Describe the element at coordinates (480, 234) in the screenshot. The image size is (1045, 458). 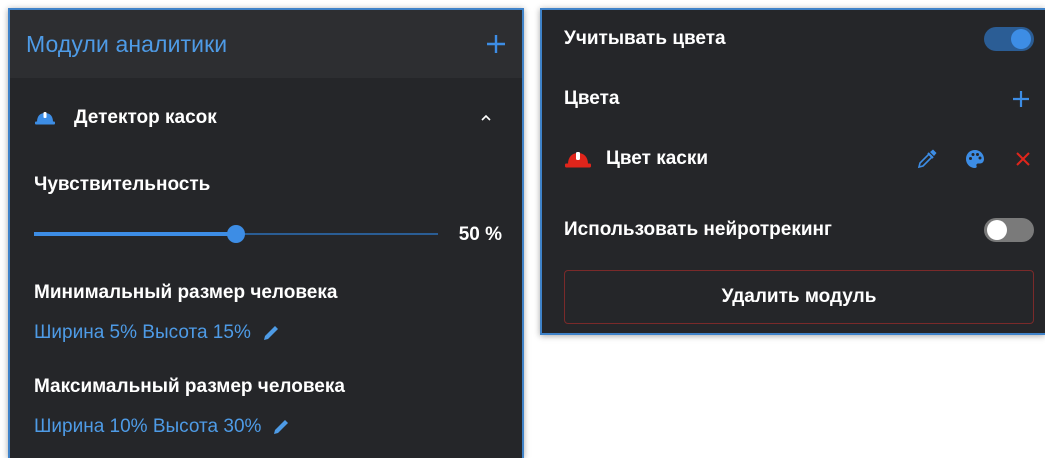
I see `sensitivity-value: 50 %` at that location.